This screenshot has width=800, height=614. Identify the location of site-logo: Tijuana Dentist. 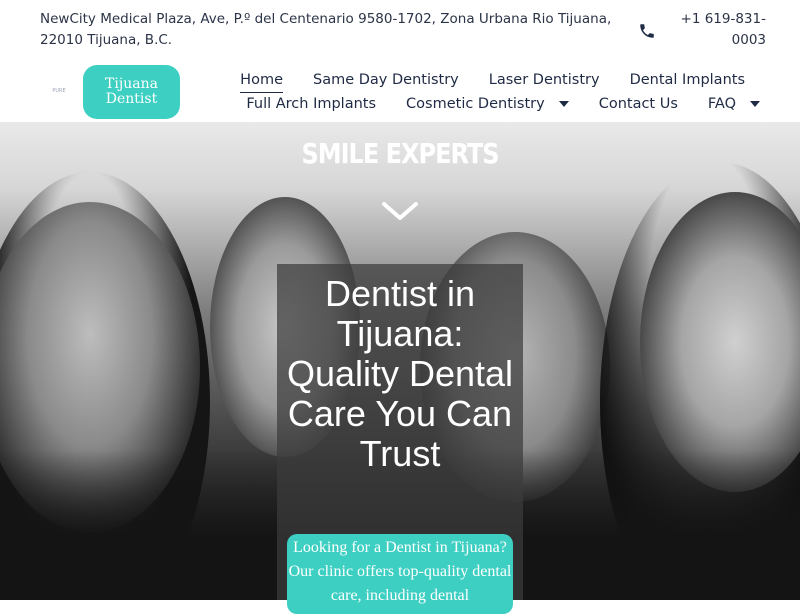
(131, 92).